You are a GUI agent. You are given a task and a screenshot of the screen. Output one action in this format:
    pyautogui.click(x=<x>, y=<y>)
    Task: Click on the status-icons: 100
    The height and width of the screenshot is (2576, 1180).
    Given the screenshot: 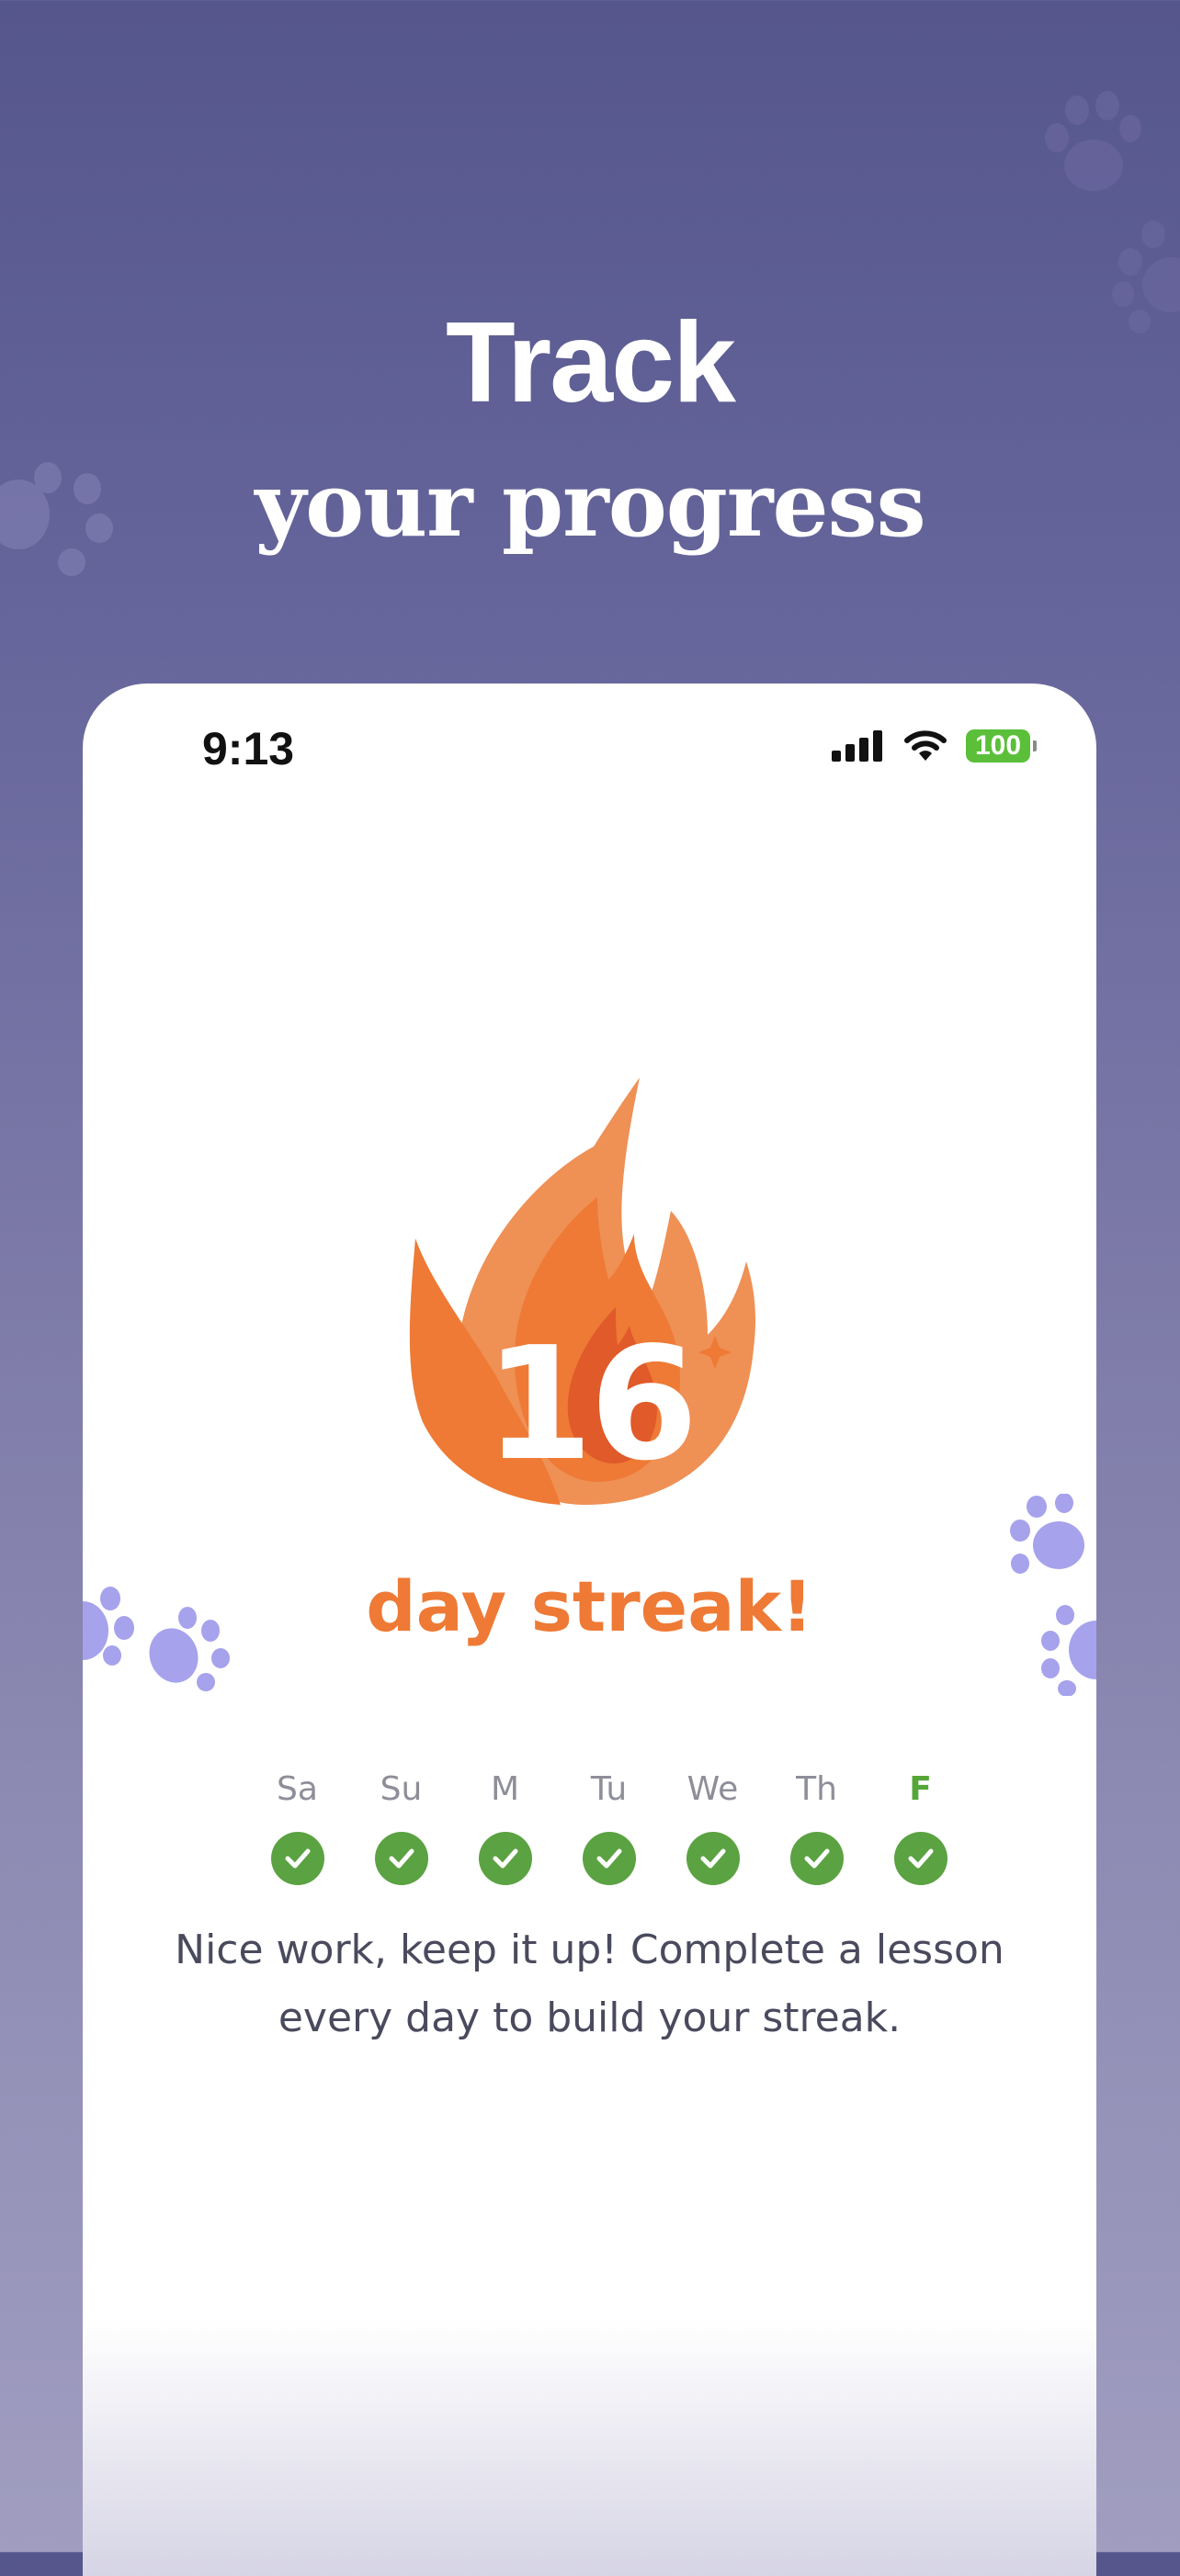 What is the action you would take?
    pyautogui.click(x=934, y=746)
    